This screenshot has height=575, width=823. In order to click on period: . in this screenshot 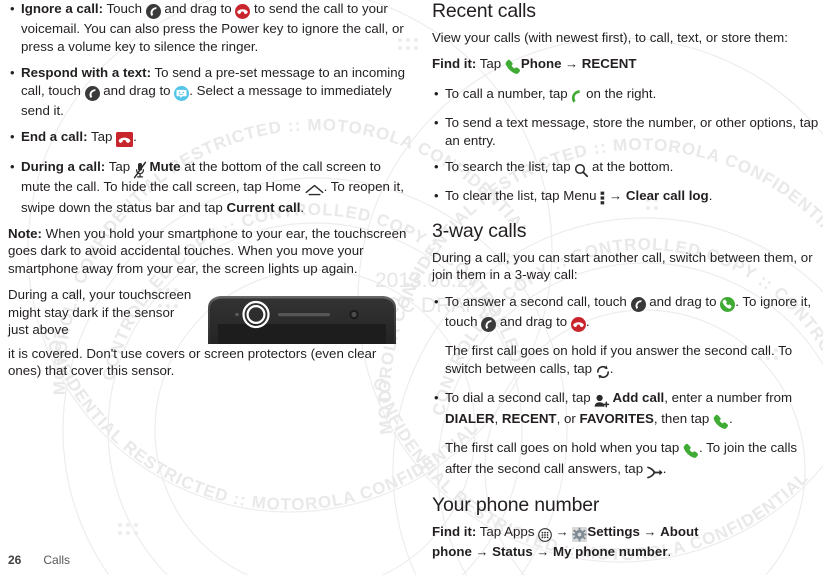, I will do `click(669, 552)`.